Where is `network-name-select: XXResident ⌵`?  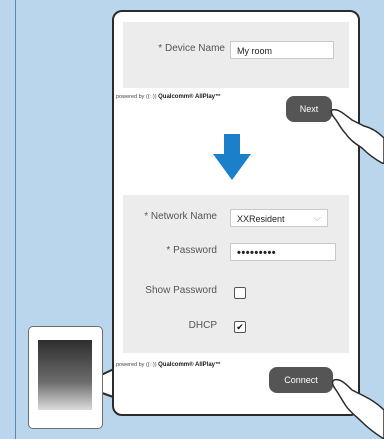
network-name-select: XXResident ⌵ is located at coordinates (279, 218).